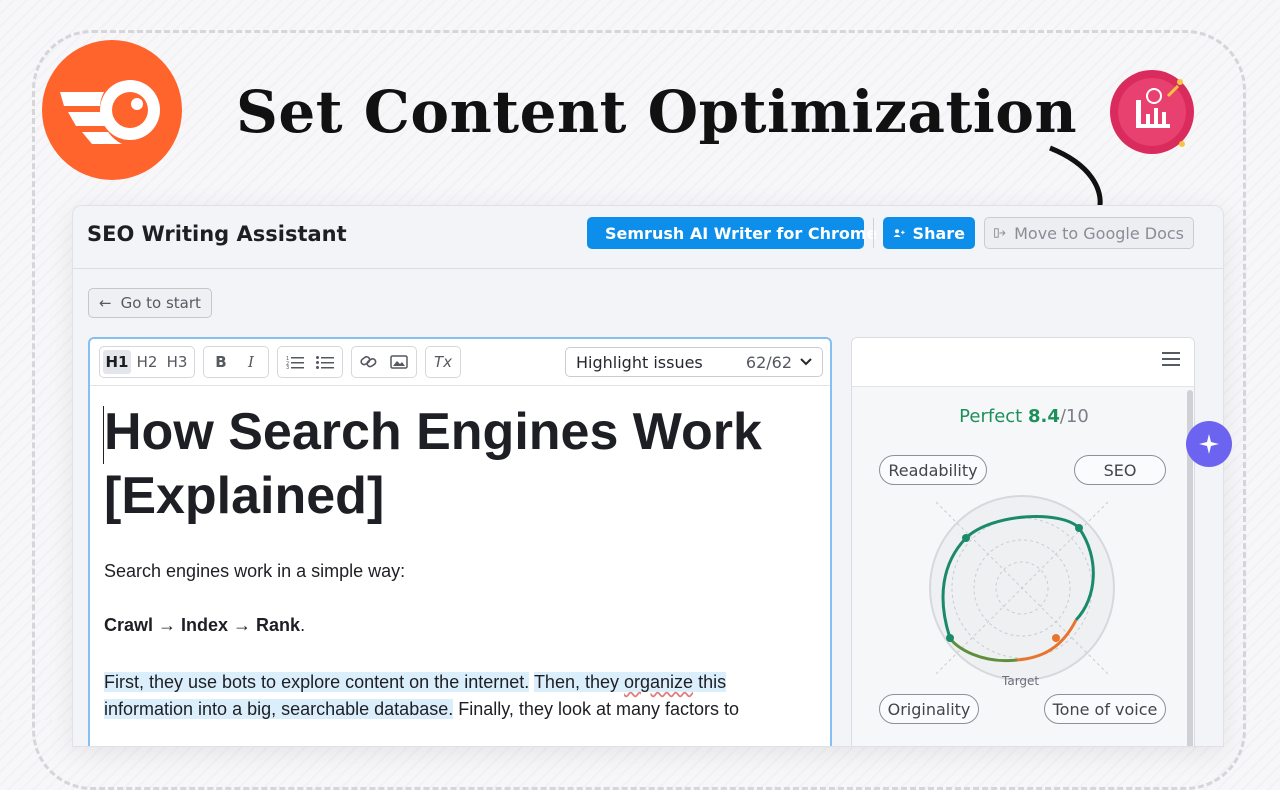 This screenshot has width=1280, height=790. I want to click on link-button, so click(369, 362).